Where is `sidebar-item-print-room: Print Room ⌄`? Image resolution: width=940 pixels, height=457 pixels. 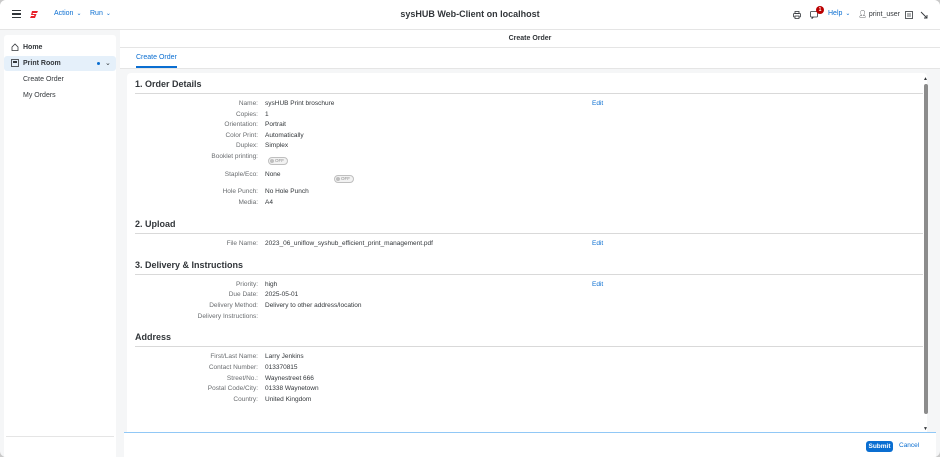 sidebar-item-print-room: Print Room ⌄ is located at coordinates (60, 63).